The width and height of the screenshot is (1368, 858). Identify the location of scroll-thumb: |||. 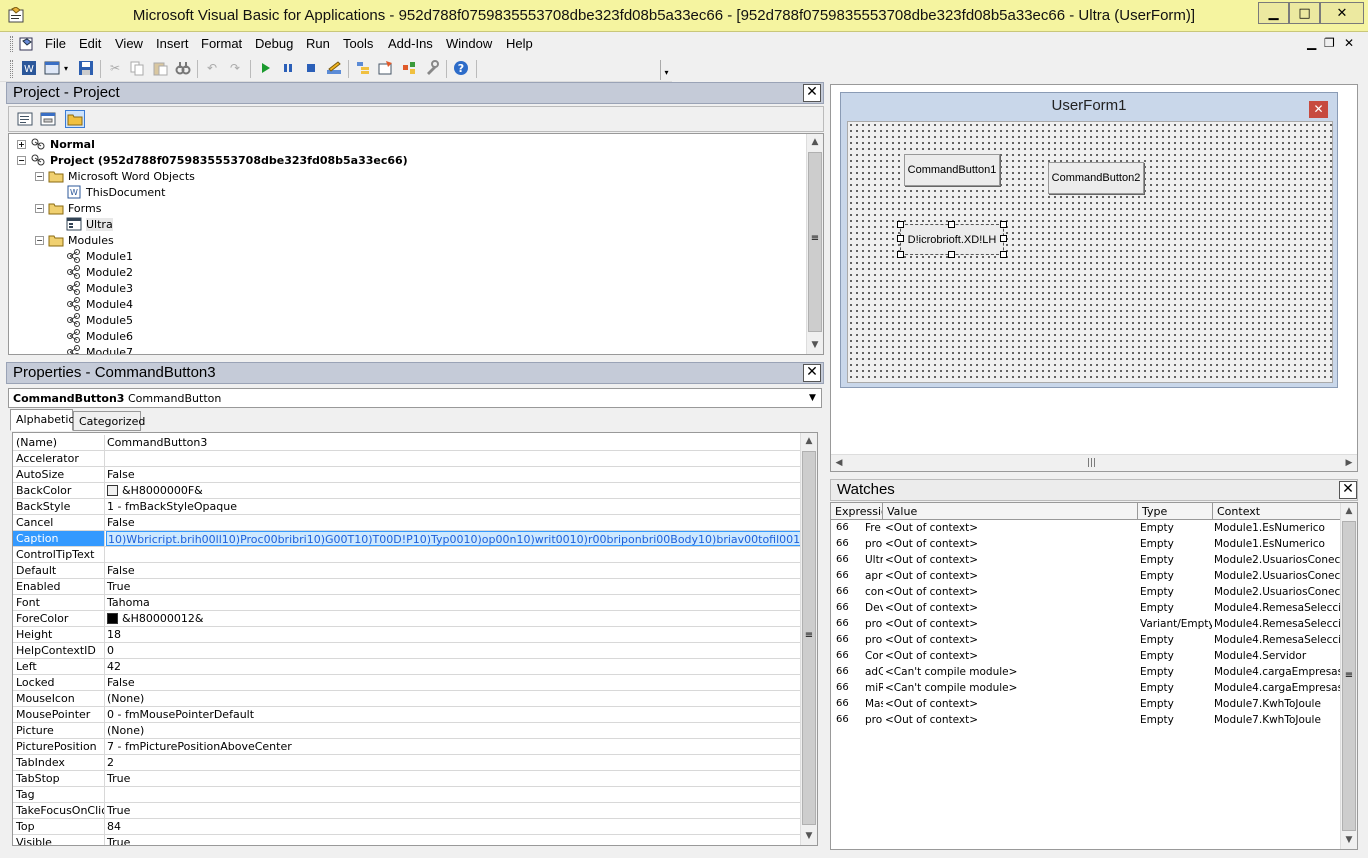
(1091, 463).